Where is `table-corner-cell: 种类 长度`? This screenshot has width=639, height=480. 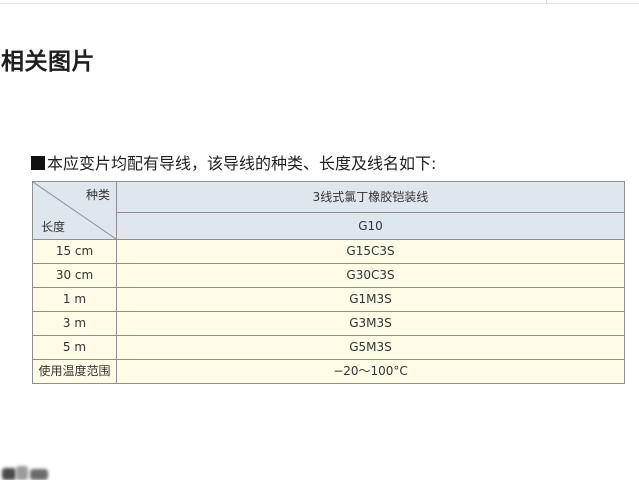 table-corner-cell: 种类 长度 is located at coordinates (74, 210).